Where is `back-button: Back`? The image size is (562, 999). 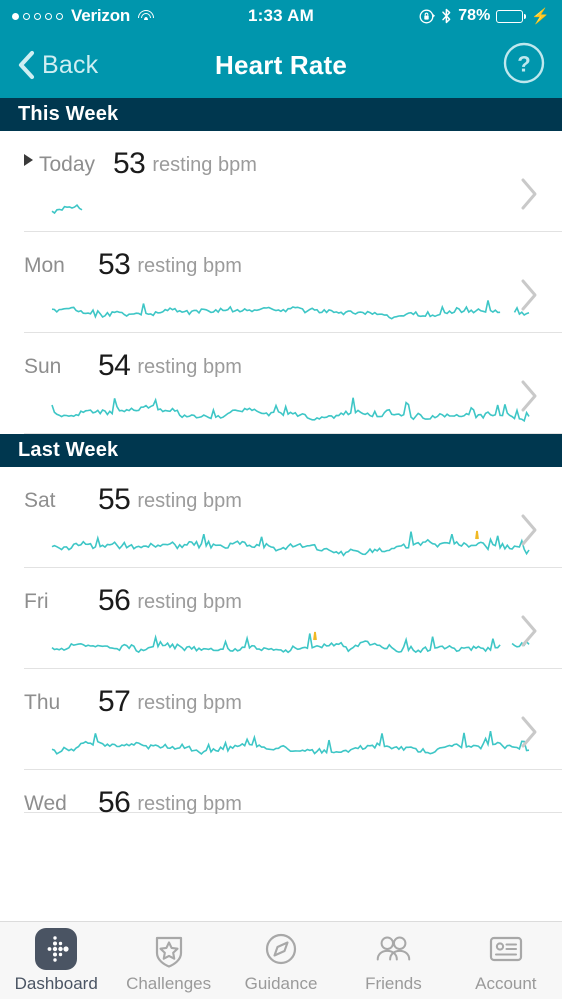 back-button: Back is located at coordinates (57, 65).